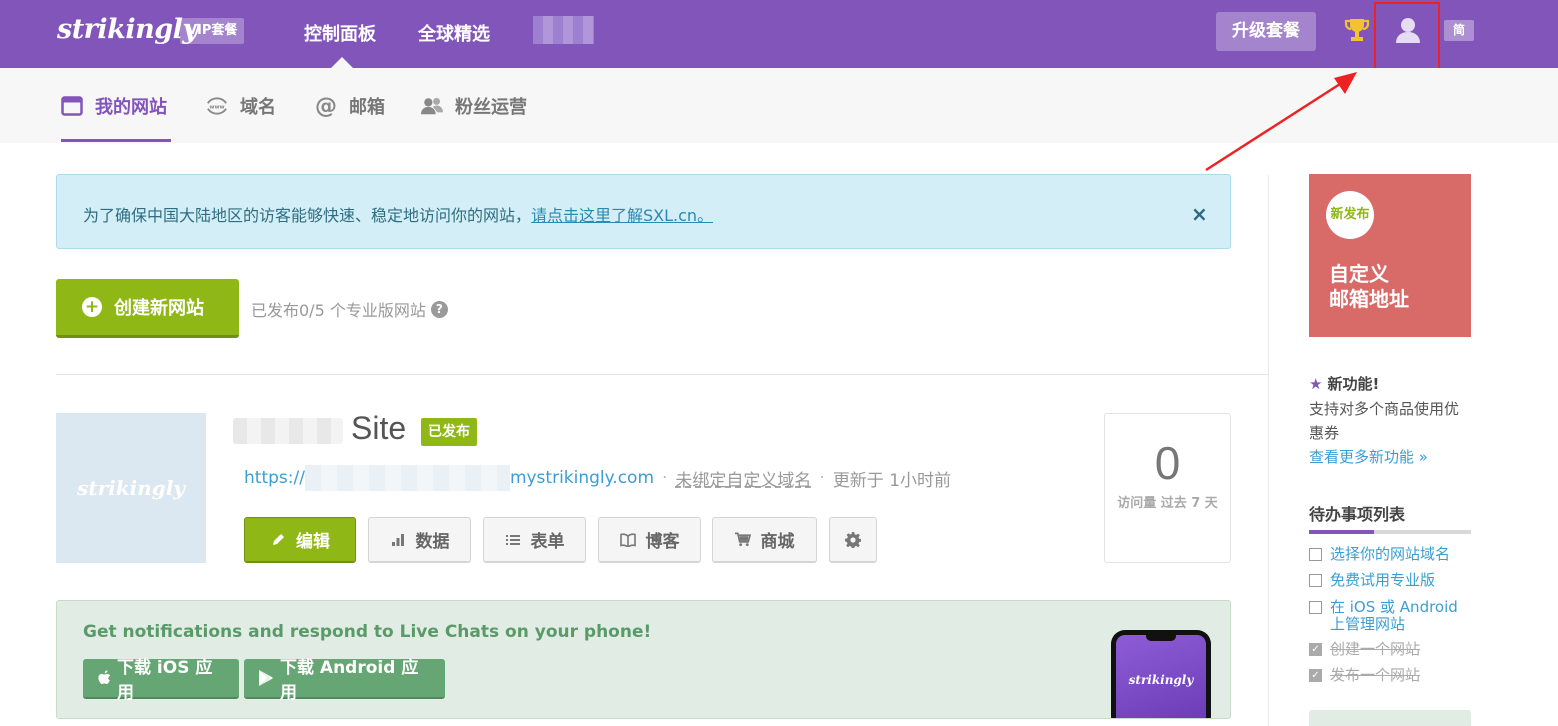 This screenshot has width=1558, height=726. Describe the element at coordinates (513, 540) in the screenshot. I see `list-icon` at that location.